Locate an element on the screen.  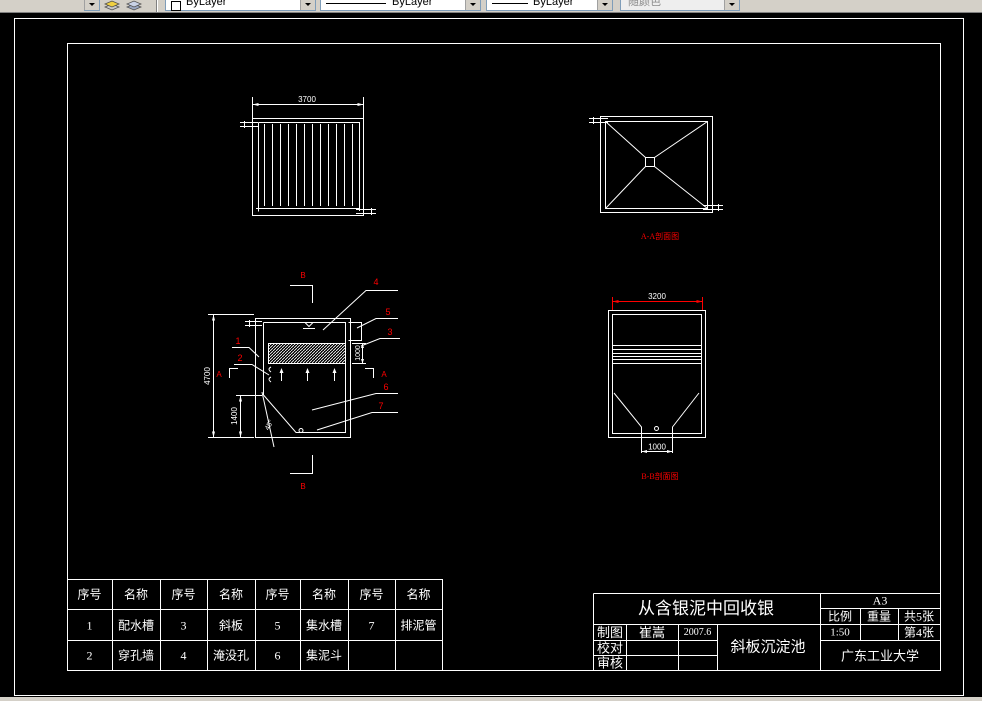
layer-previous-icon is located at coordinates (134, 5).